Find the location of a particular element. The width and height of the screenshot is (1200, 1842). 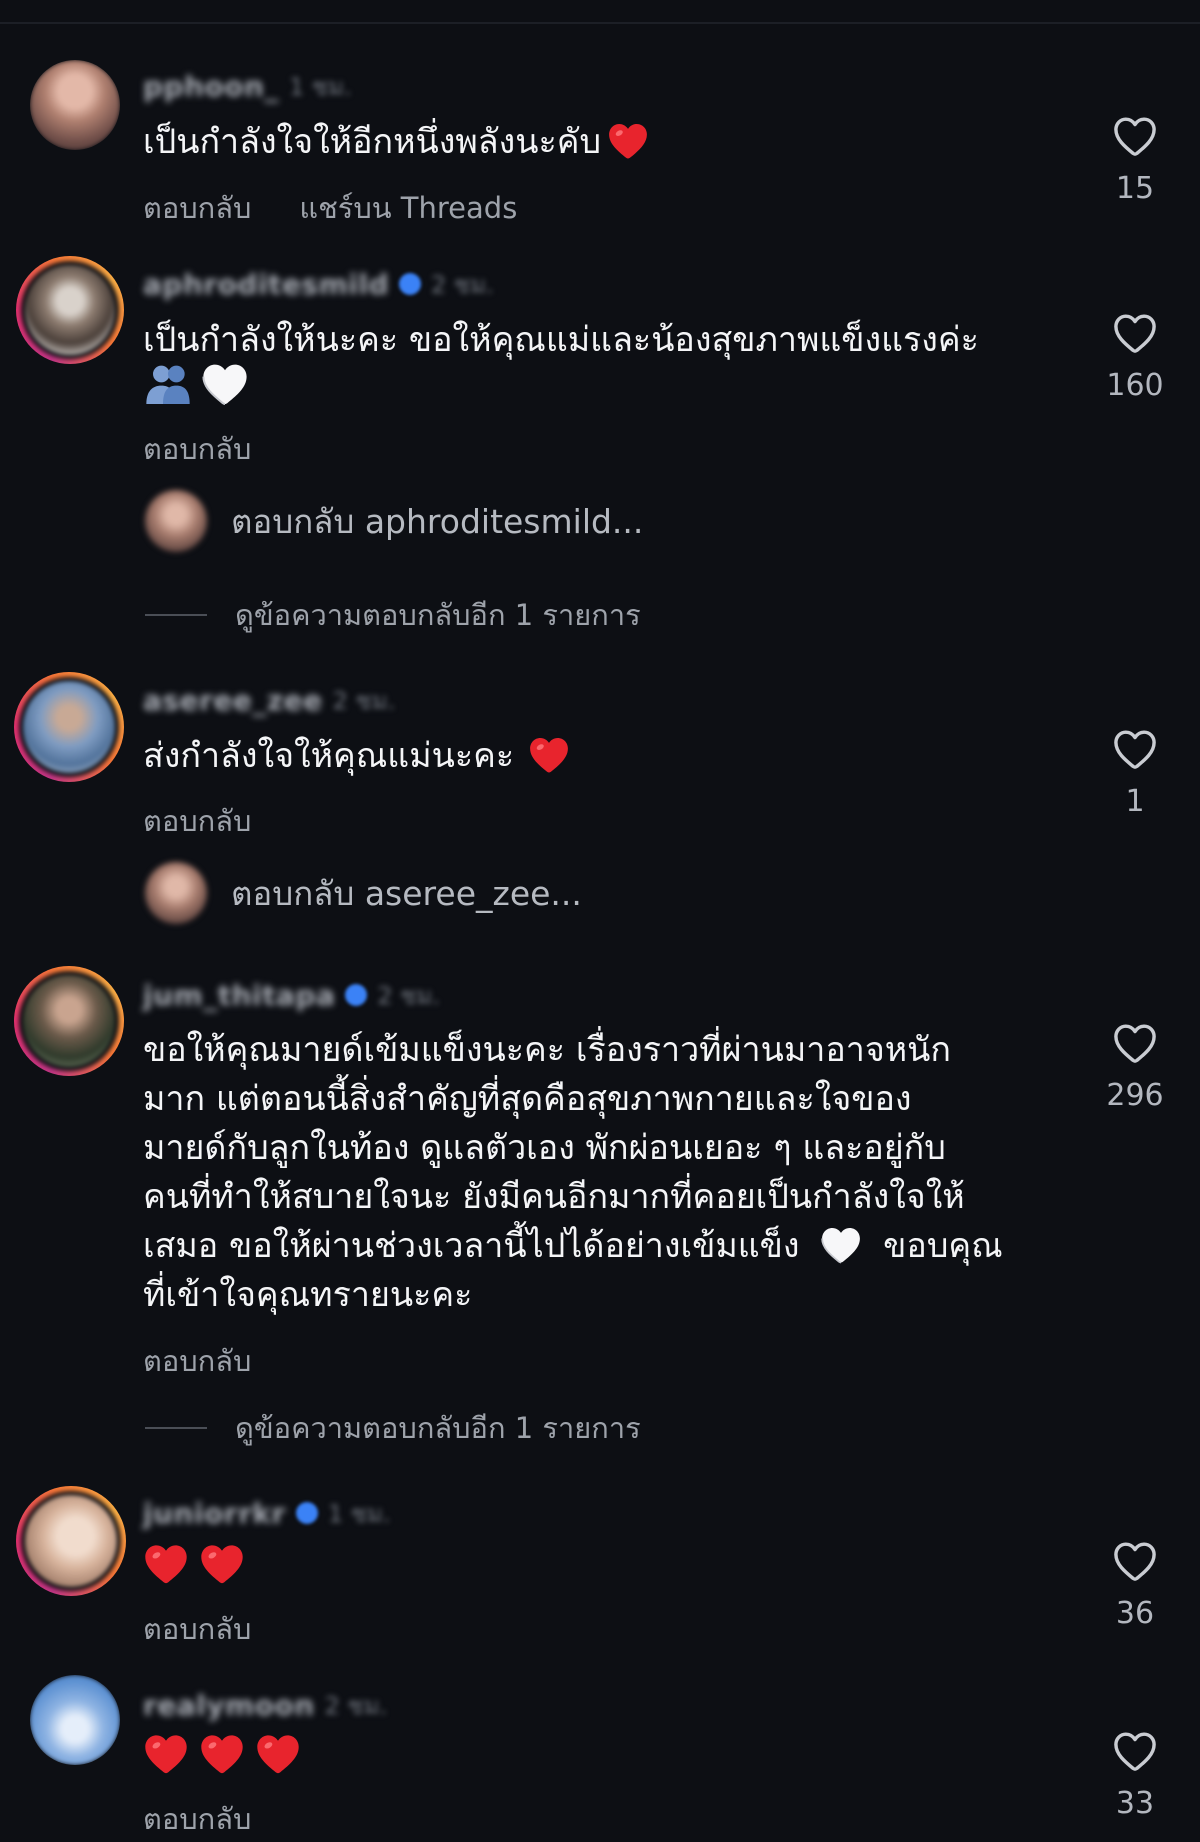

like-count: 296 is located at coordinates (1135, 1095).